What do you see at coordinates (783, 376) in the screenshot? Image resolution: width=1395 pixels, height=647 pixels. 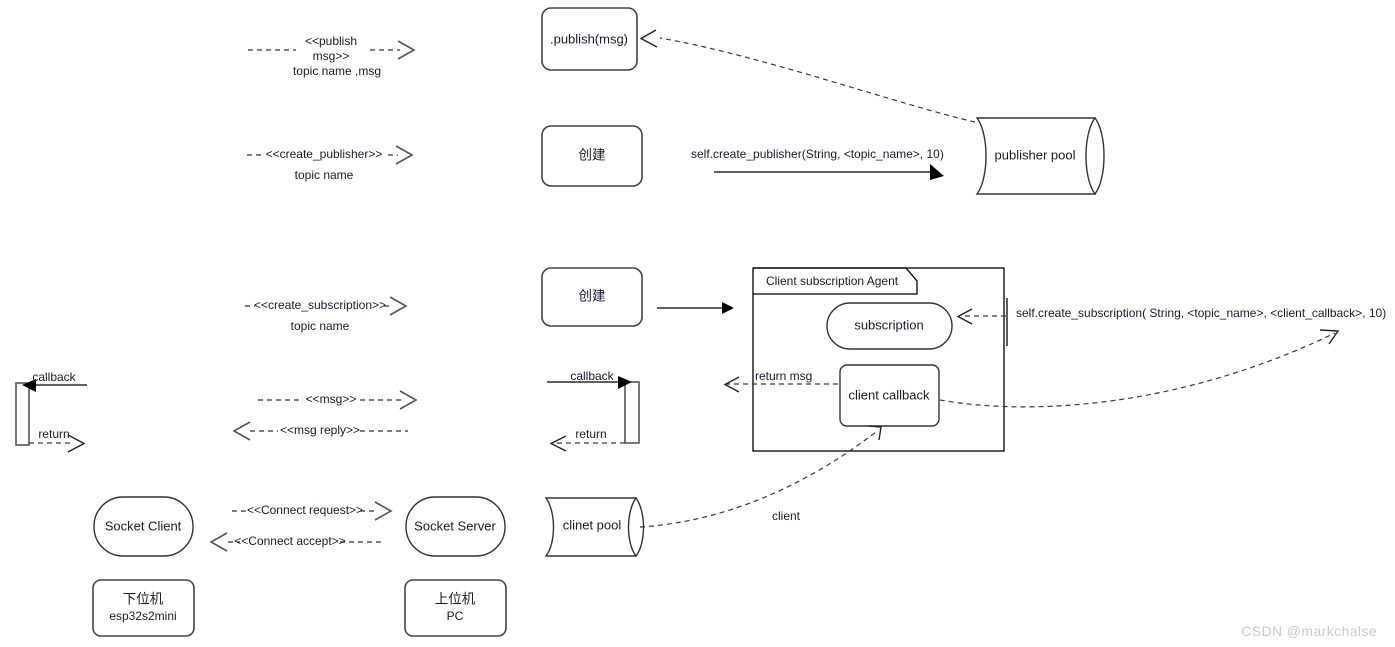 I see `return-msg-label: return msg` at bounding box center [783, 376].